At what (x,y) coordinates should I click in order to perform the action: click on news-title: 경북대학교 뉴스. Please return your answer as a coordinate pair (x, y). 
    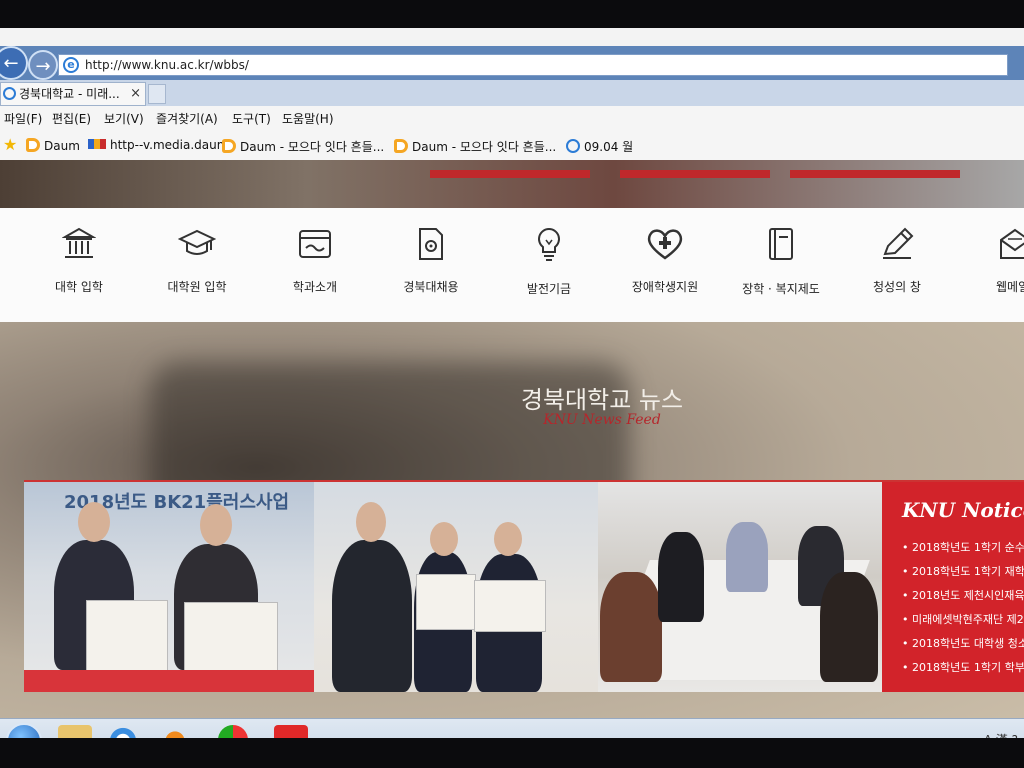
    Looking at the image, I should click on (602, 400).